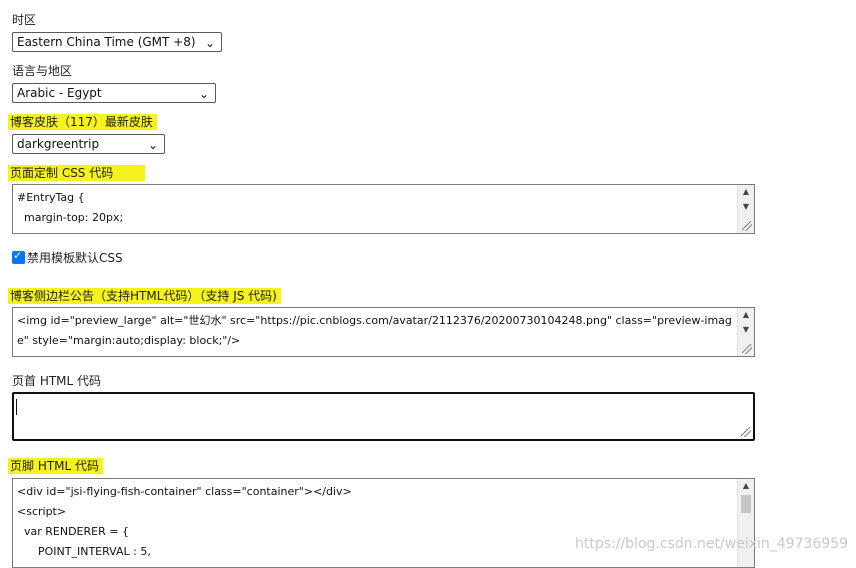  Describe the element at coordinates (24, 20) in the screenshot. I see `timezone-label: 时区` at that location.